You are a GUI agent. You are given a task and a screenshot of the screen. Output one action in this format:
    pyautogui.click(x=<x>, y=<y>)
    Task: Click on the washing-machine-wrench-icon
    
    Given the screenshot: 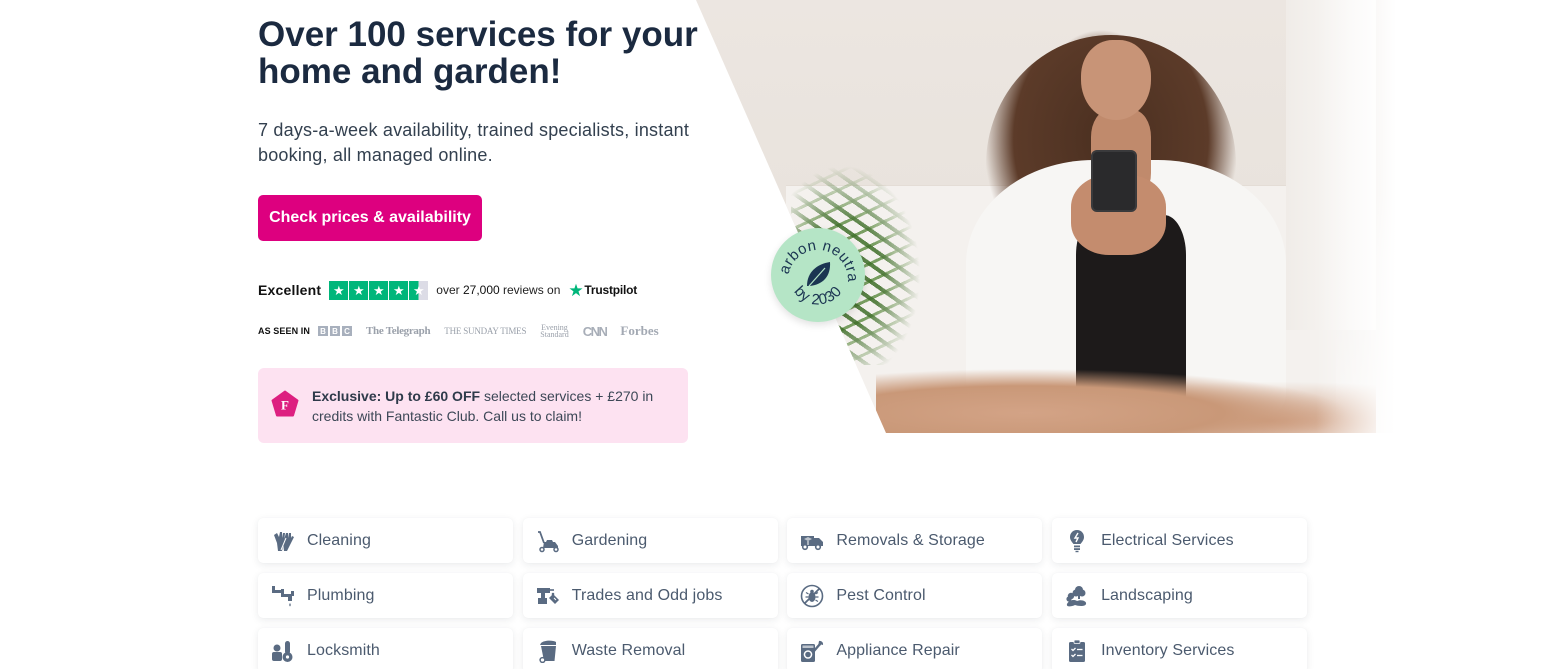 What is the action you would take?
    pyautogui.click(x=812, y=651)
    